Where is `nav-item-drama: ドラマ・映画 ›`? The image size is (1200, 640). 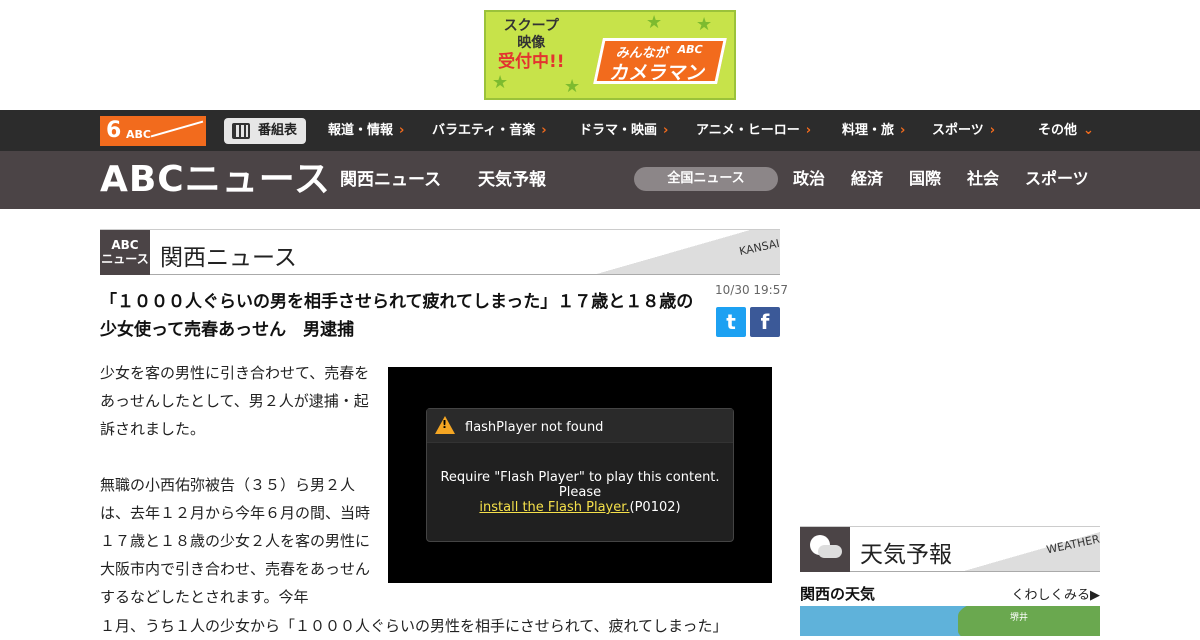
nav-item-drama: ドラマ・映画 › is located at coordinates (623, 130).